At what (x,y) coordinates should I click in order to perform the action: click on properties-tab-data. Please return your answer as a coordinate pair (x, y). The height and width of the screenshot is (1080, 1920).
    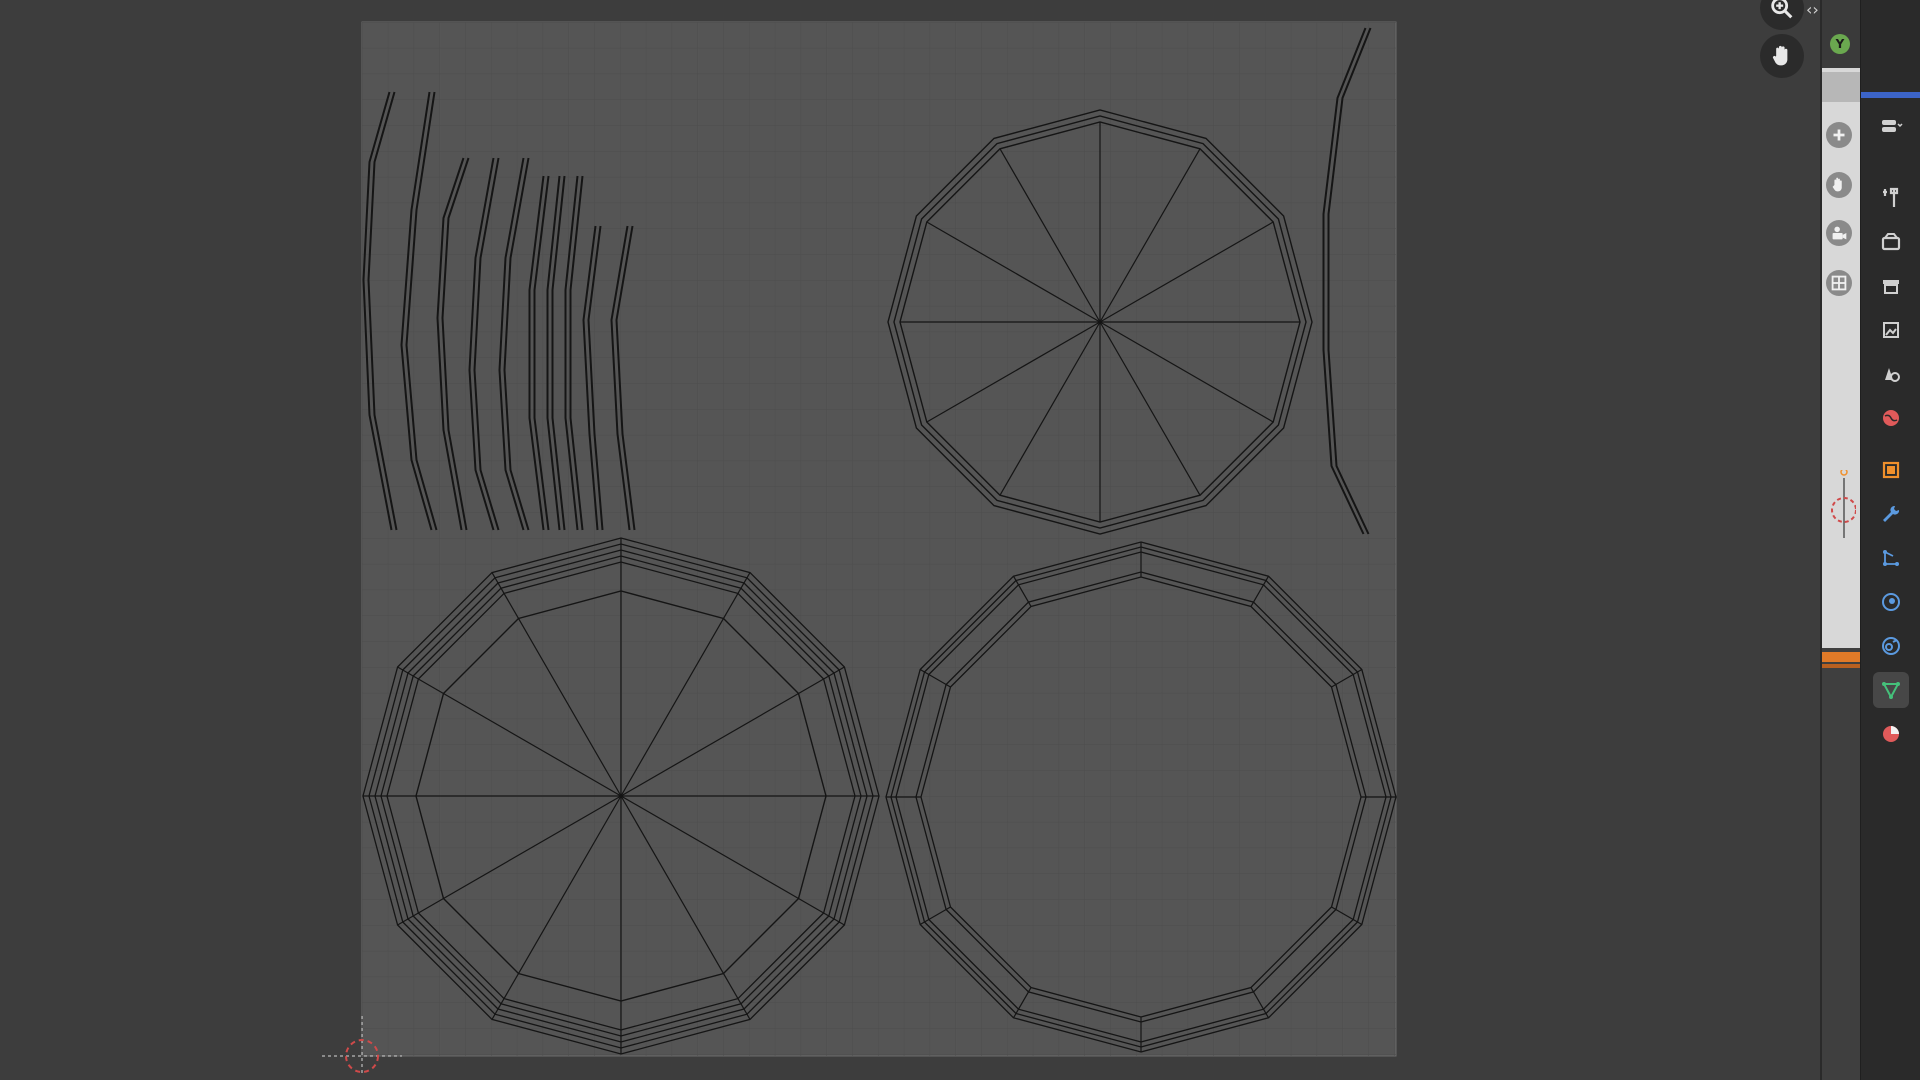
    Looking at the image, I should click on (1891, 690).